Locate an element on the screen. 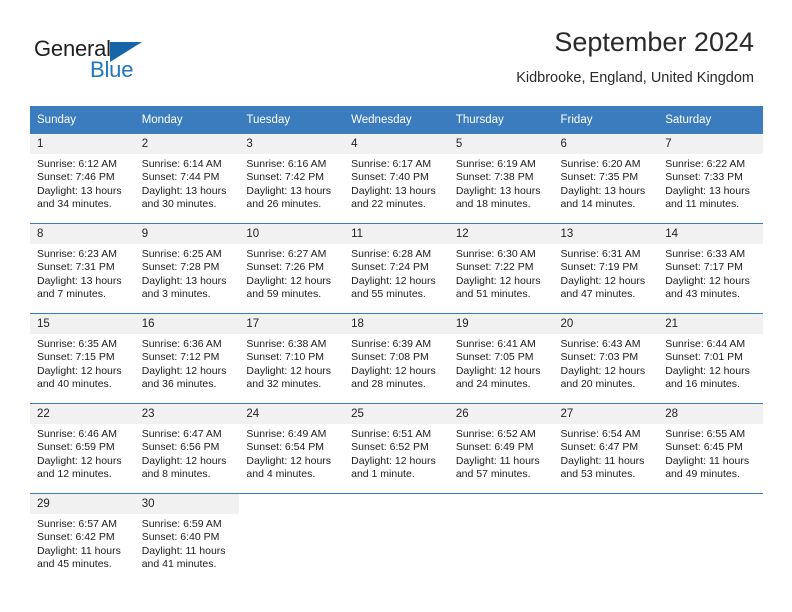 The width and height of the screenshot is (792, 612). sunrise-text: Sunrise: 6:31 AM is located at coordinates (600, 254).